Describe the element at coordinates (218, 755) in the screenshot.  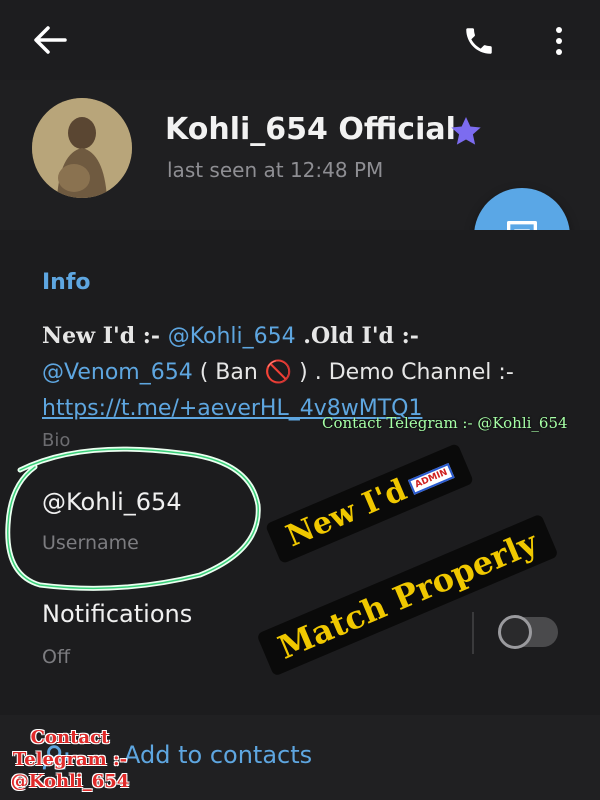
I see `add-to-contacts-button: Add to contacts` at that location.